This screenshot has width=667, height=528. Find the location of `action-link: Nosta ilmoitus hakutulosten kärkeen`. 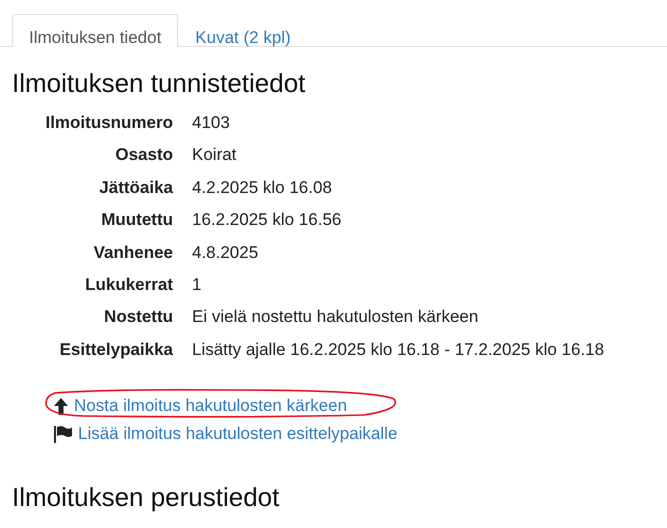

action-link: Nosta ilmoitus hakutulosten kärkeen is located at coordinates (211, 406).